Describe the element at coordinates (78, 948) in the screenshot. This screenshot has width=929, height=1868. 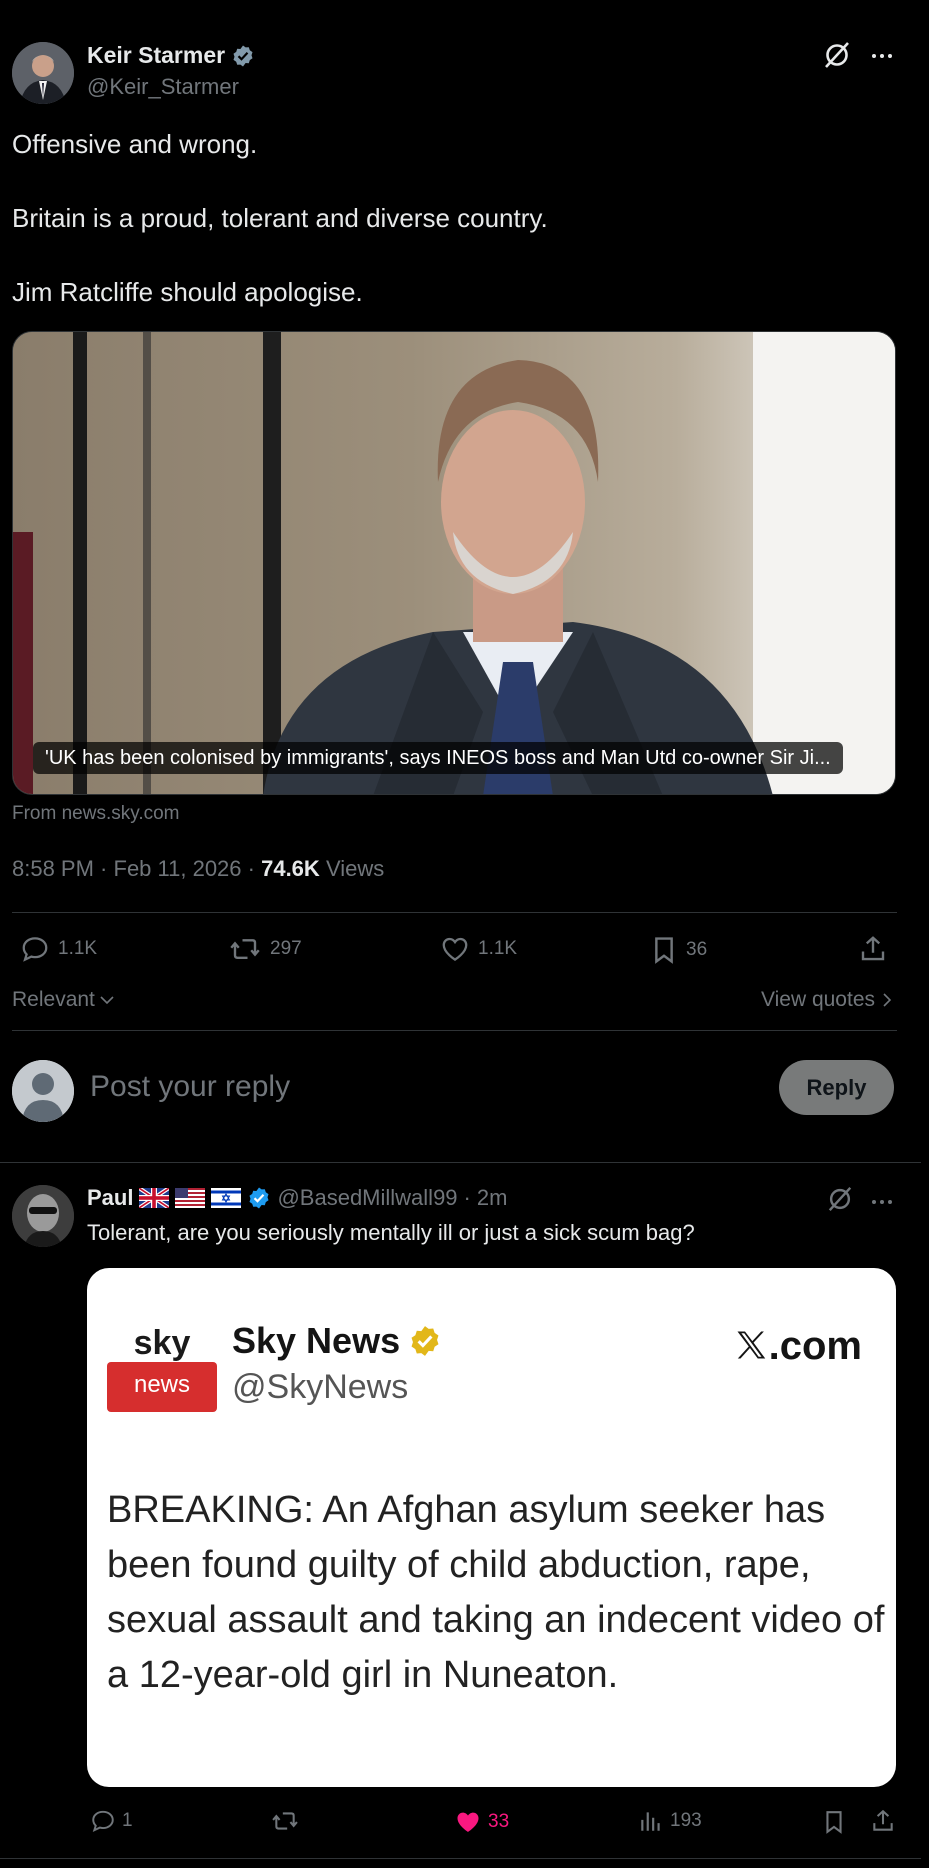
I see `reply-count: 1.1K` at that location.